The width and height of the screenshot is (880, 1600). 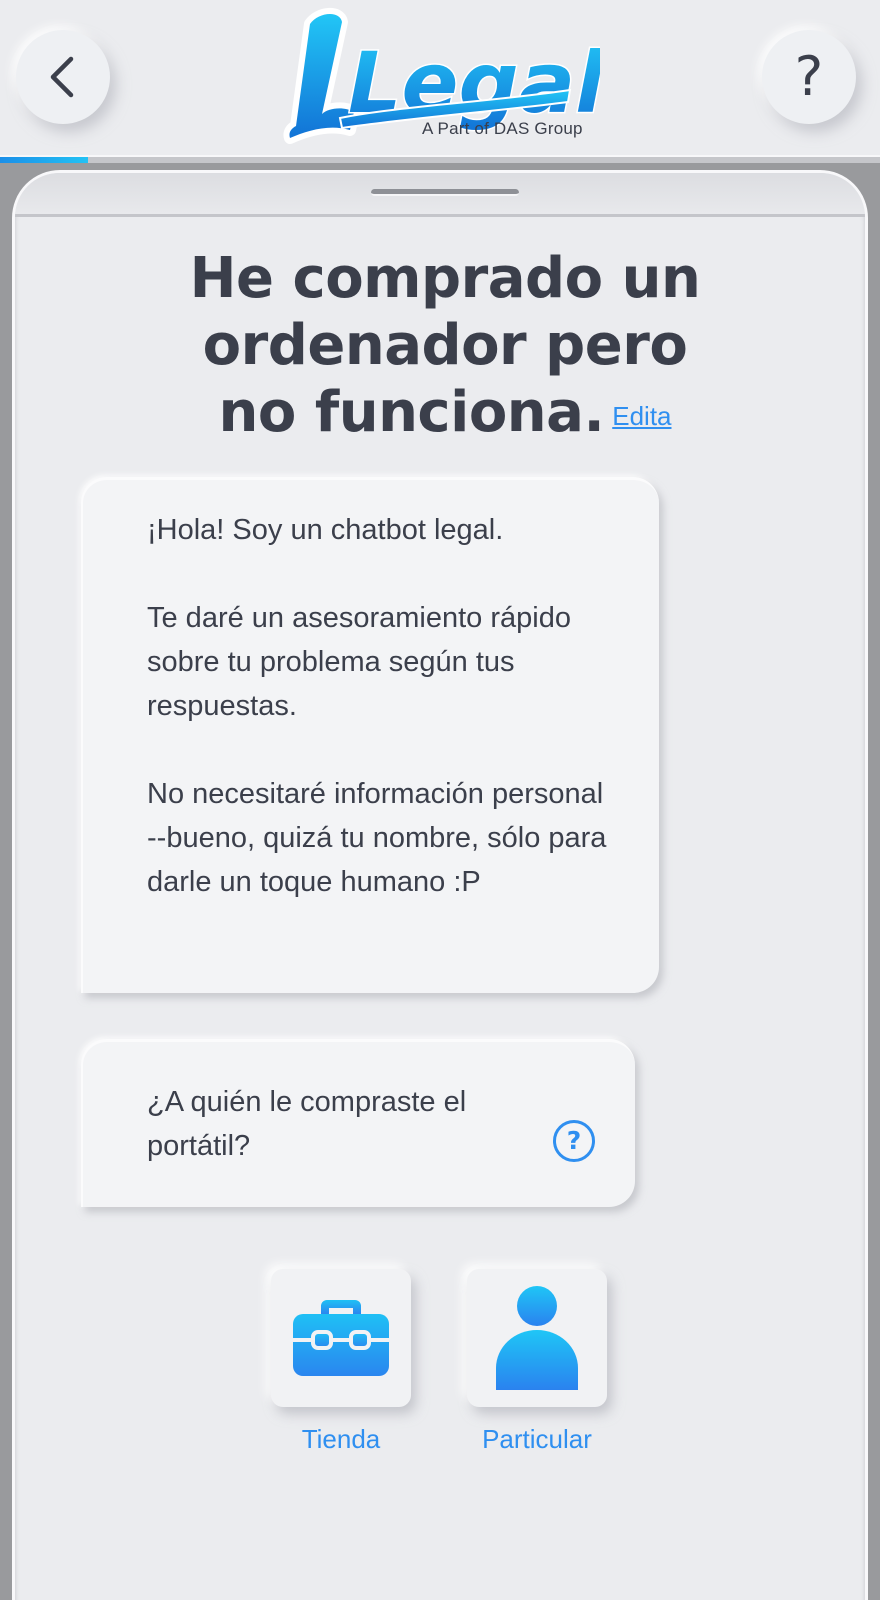 I want to click on option-label: Particular, so click(x=537, y=1439).